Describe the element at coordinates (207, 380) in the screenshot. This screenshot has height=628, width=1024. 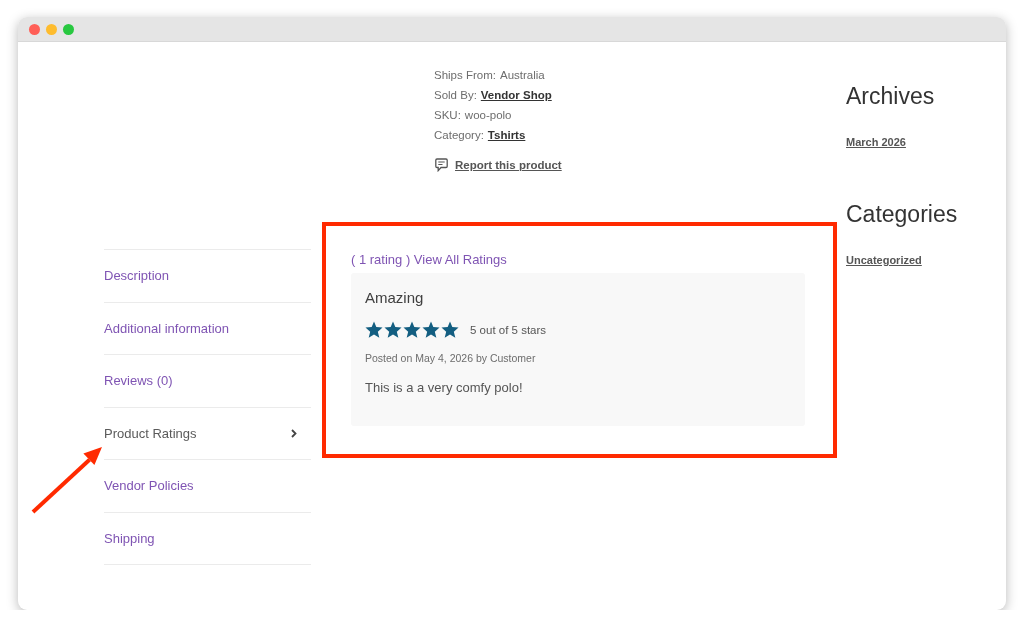
I see `tab: Reviews (0)` at that location.